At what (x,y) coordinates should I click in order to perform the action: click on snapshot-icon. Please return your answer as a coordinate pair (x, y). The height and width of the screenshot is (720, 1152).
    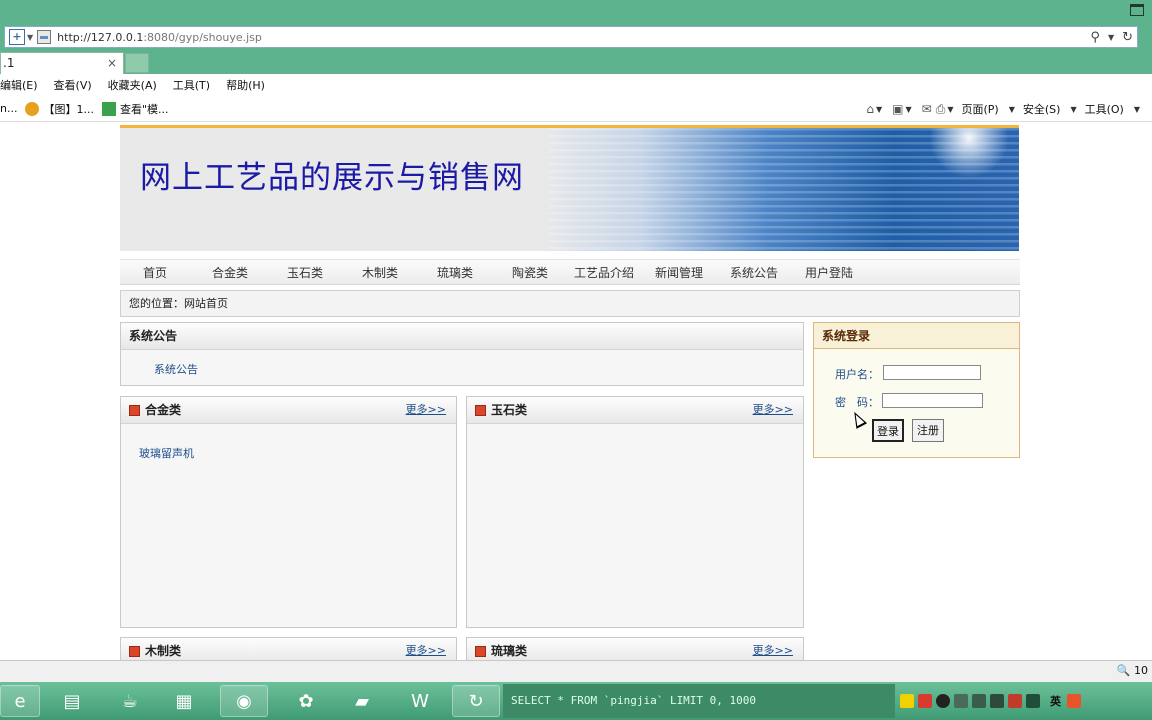
    Looking at the image, I should click on (32, 108).